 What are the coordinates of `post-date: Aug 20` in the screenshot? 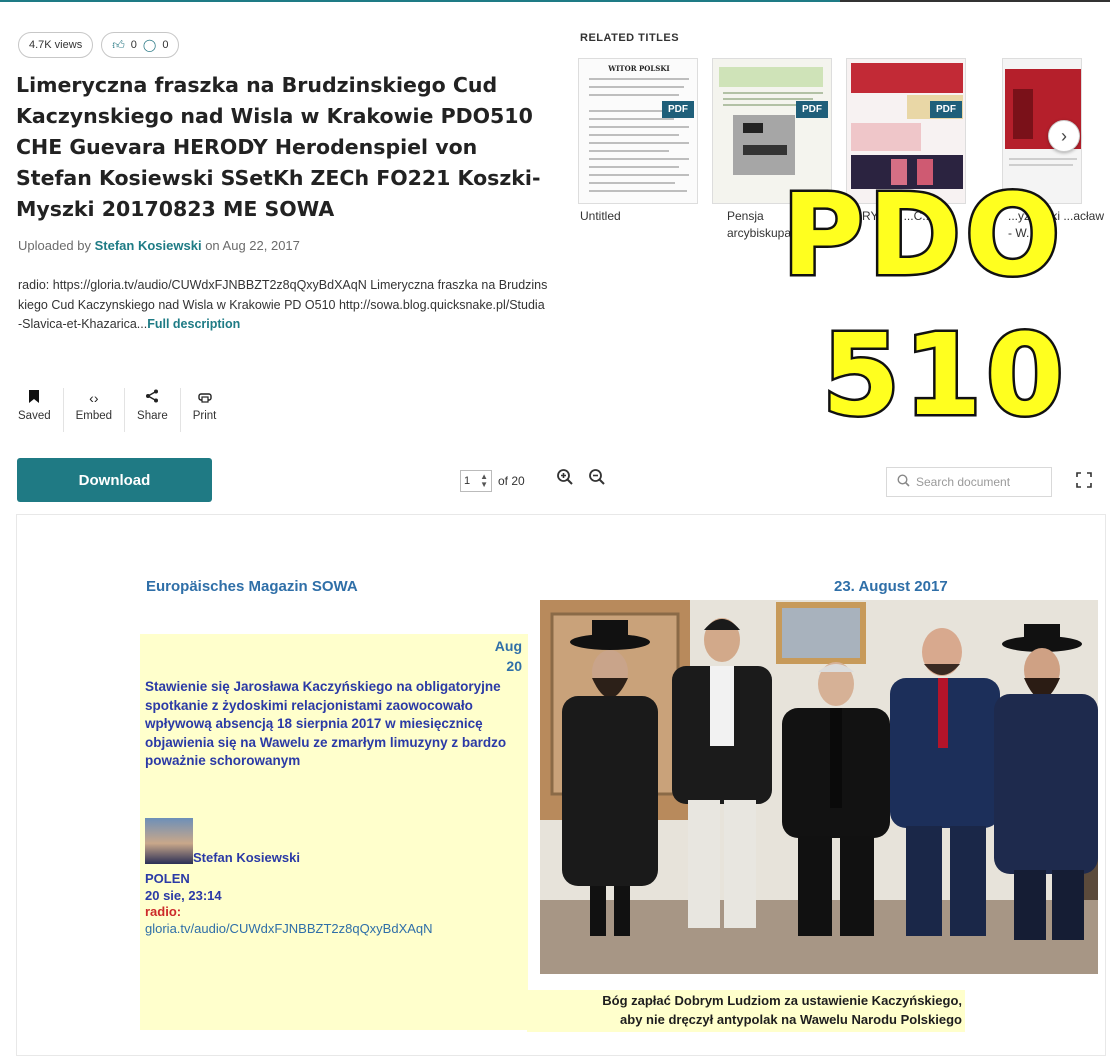 It's located at (498, 656).